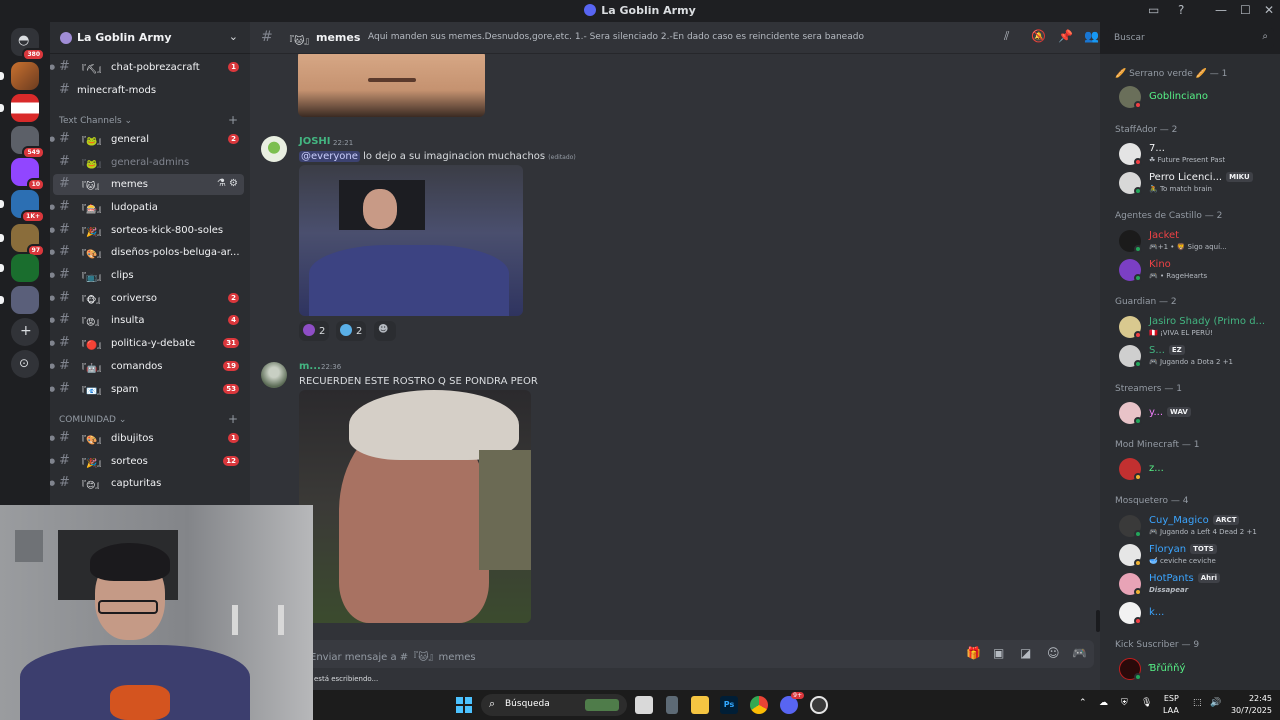 This screenshot has height=720, width=1280. Describe the element at coordinates (28, 174) in the screenshot. I see `server-icon-twitch: 10` at that location.